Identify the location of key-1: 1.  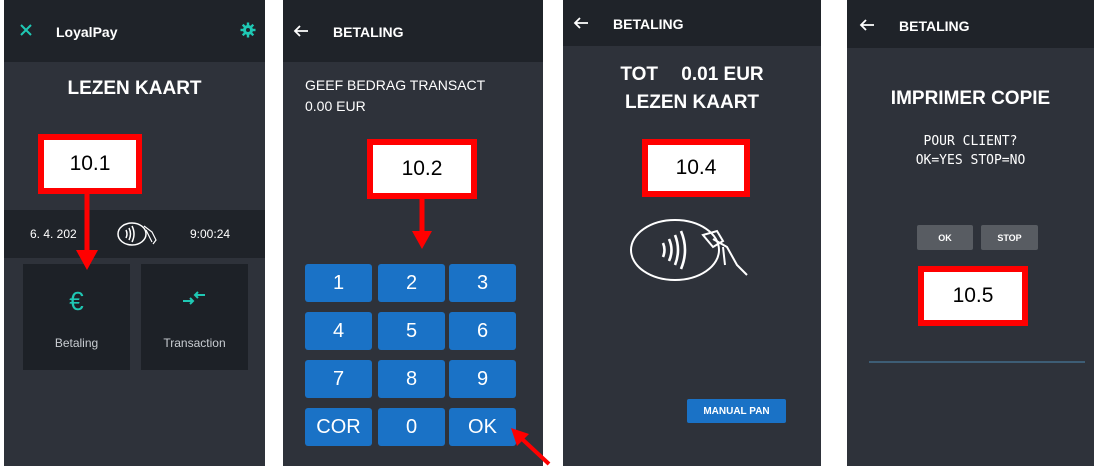
(338, 283).